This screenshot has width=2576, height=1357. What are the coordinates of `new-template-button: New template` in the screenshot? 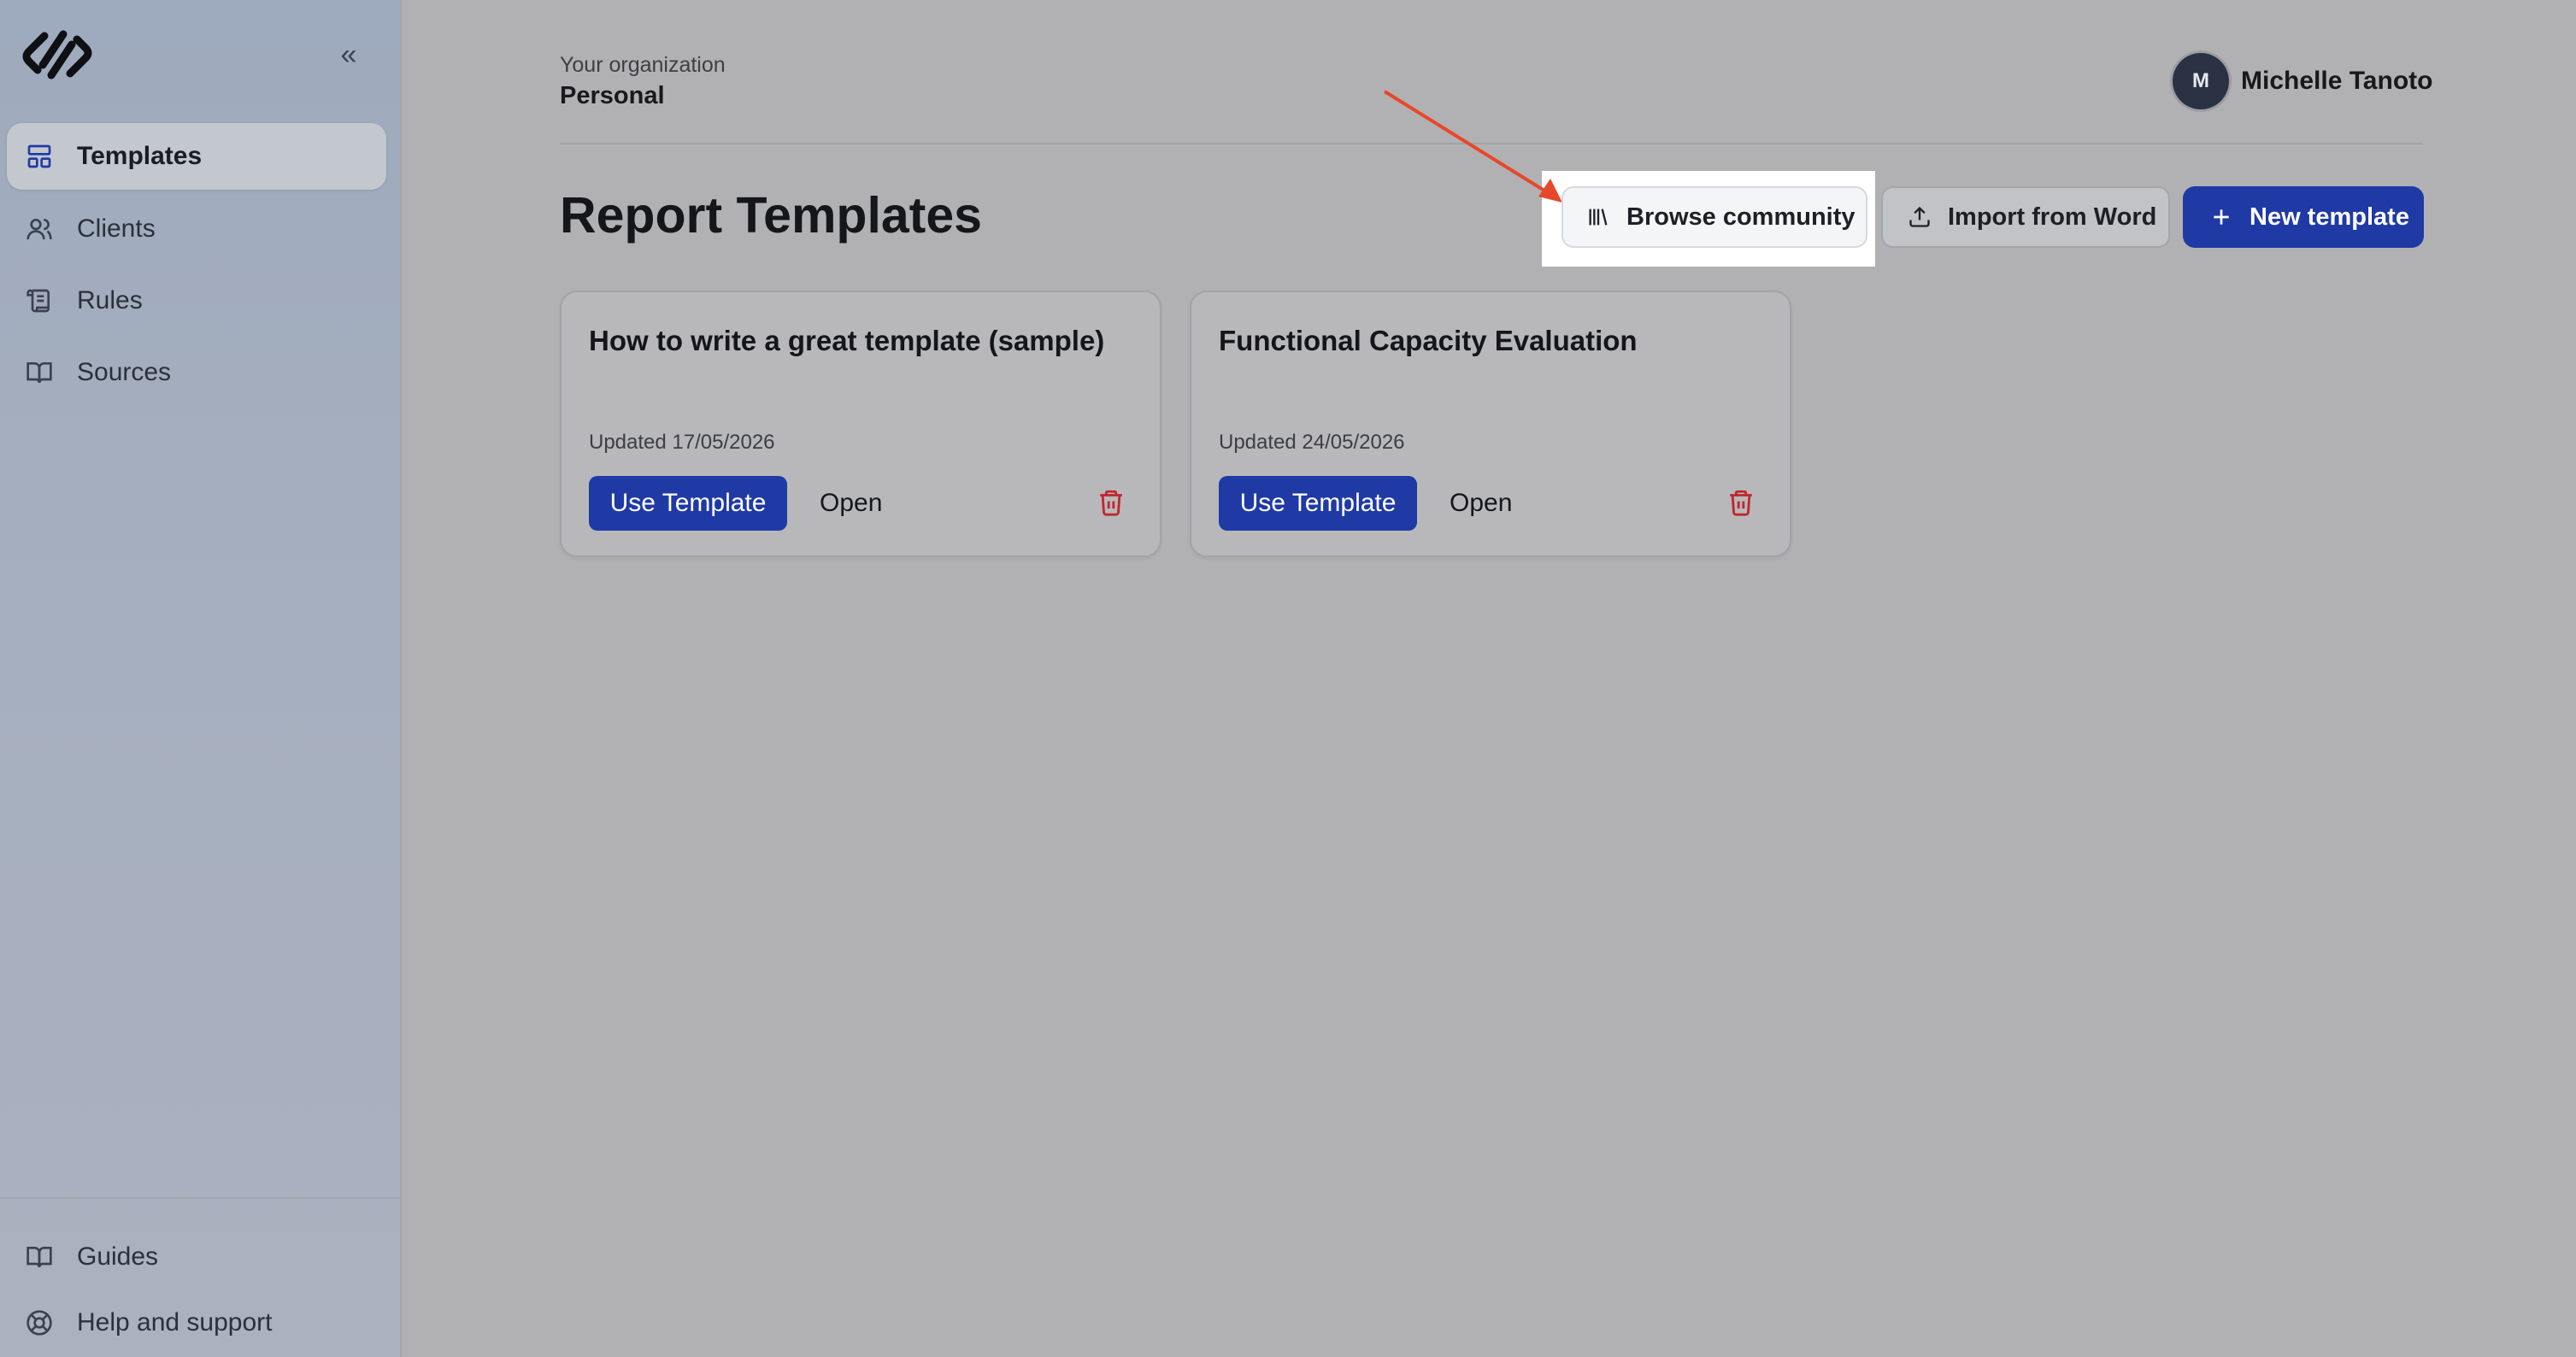 It's located at (2303, 217).